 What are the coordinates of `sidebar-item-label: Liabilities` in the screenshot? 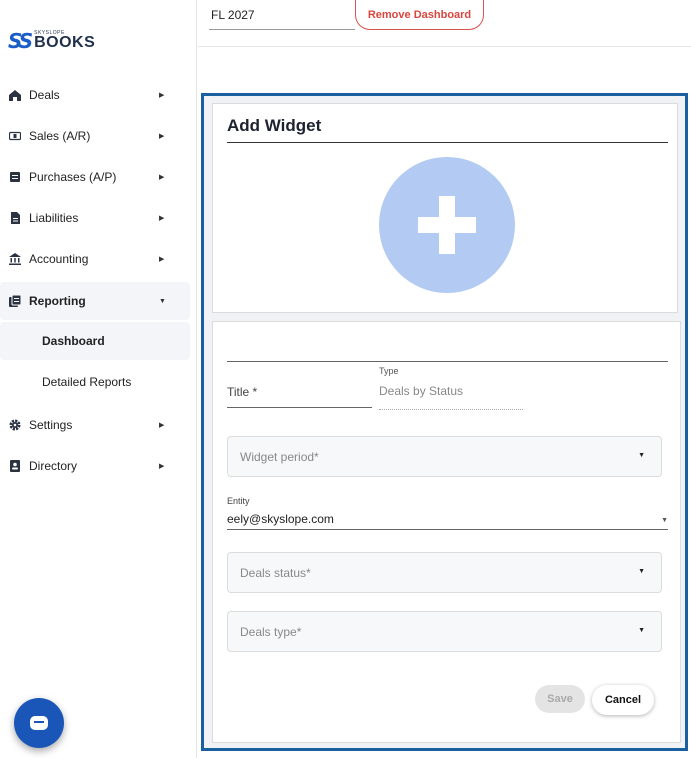 It's located at (54, 218).